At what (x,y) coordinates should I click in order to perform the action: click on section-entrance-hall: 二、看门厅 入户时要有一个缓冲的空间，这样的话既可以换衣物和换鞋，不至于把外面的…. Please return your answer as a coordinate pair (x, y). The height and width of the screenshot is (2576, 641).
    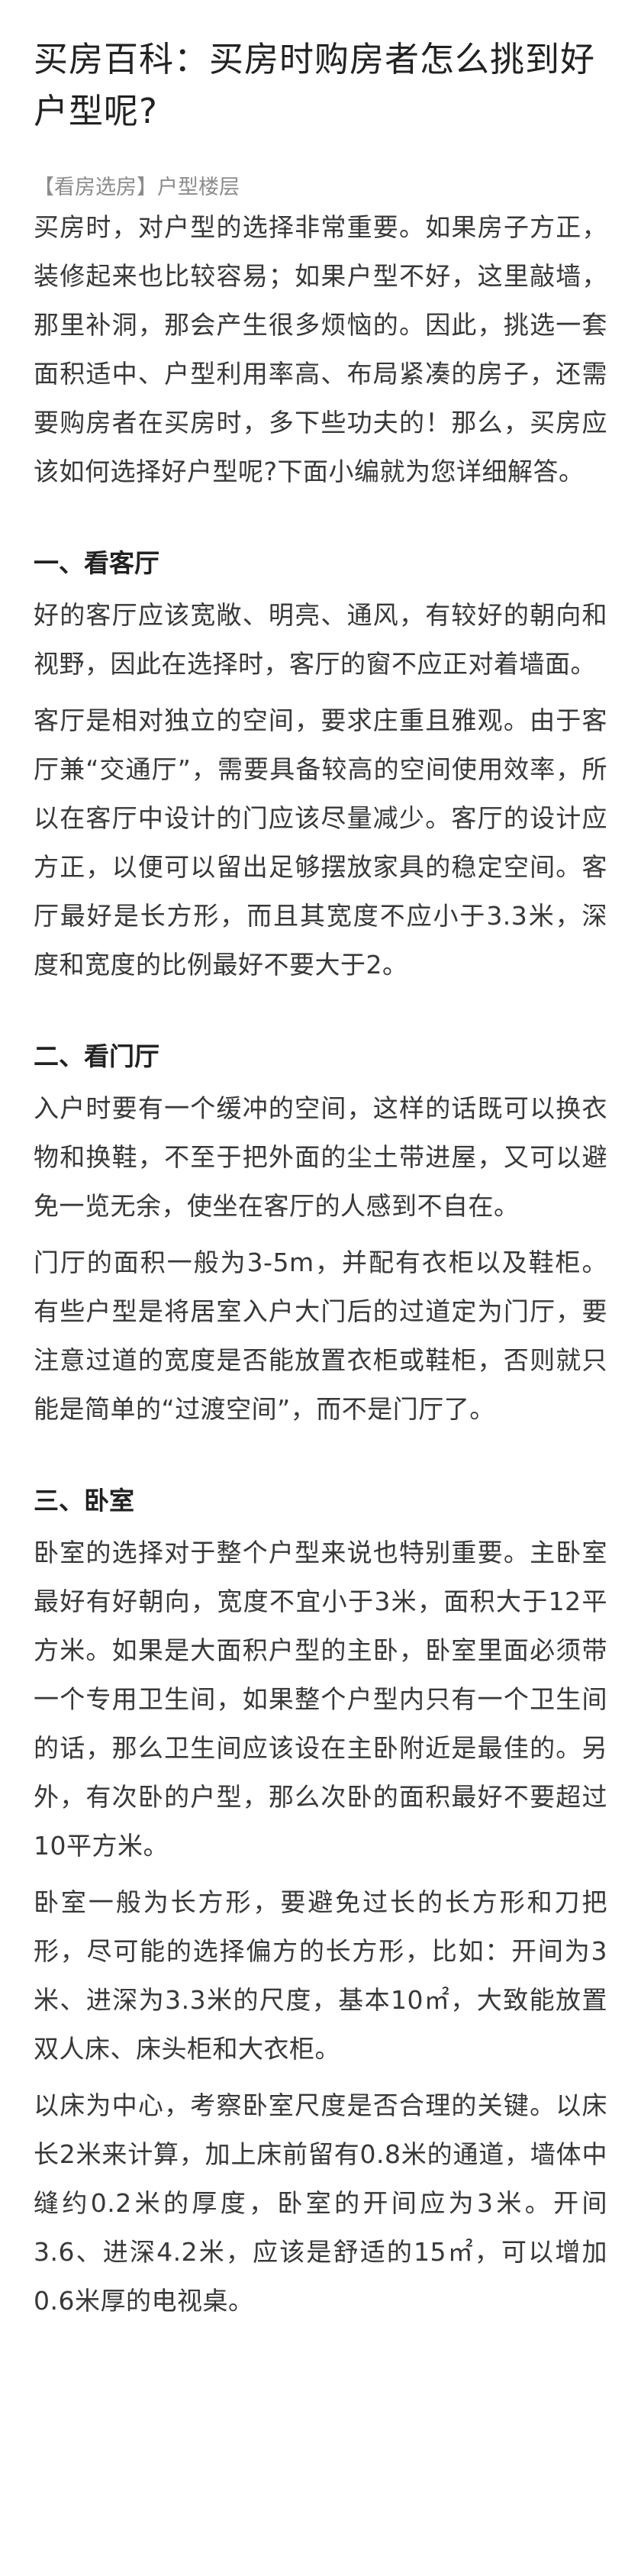
    Looking at the image, I should click on (320, 1233).